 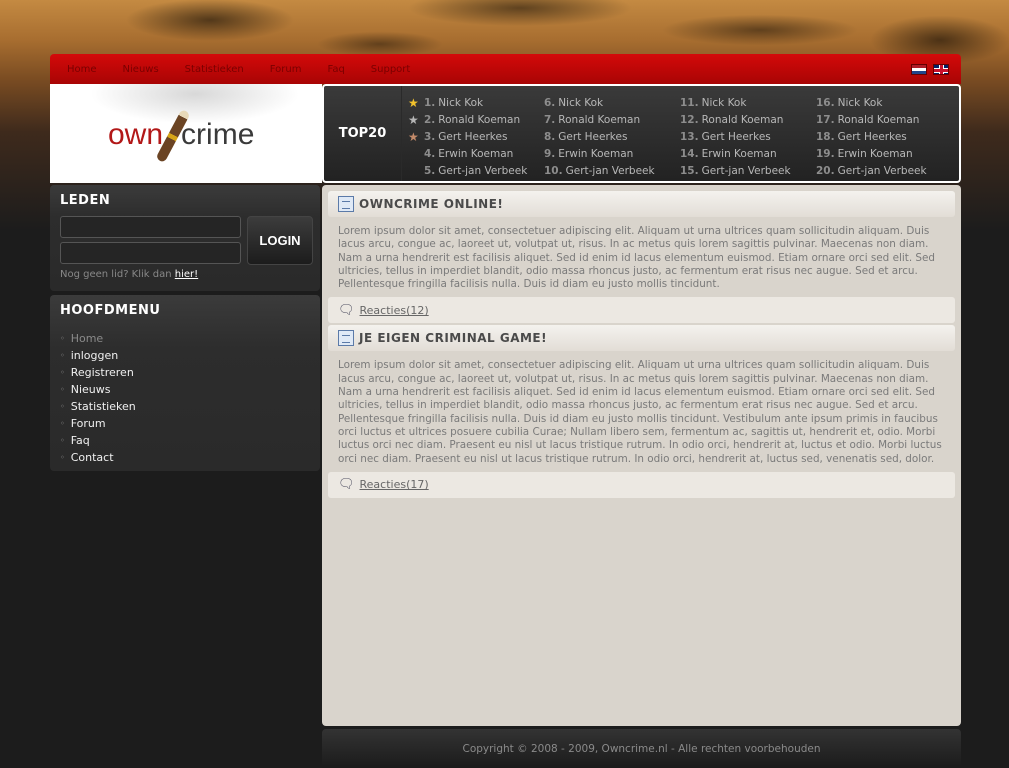 I want to click on nav-home: Home, so click(x=82, y=69).